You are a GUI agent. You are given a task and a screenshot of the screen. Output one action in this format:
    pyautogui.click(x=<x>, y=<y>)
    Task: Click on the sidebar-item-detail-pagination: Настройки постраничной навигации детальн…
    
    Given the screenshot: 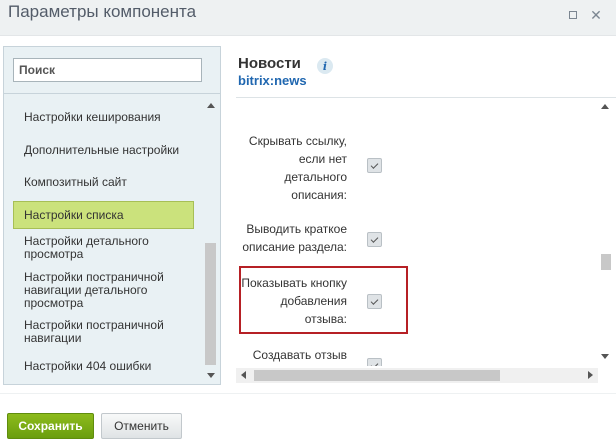 What is the action you would take?
    pyautogui.click(x=103, y=290)
    